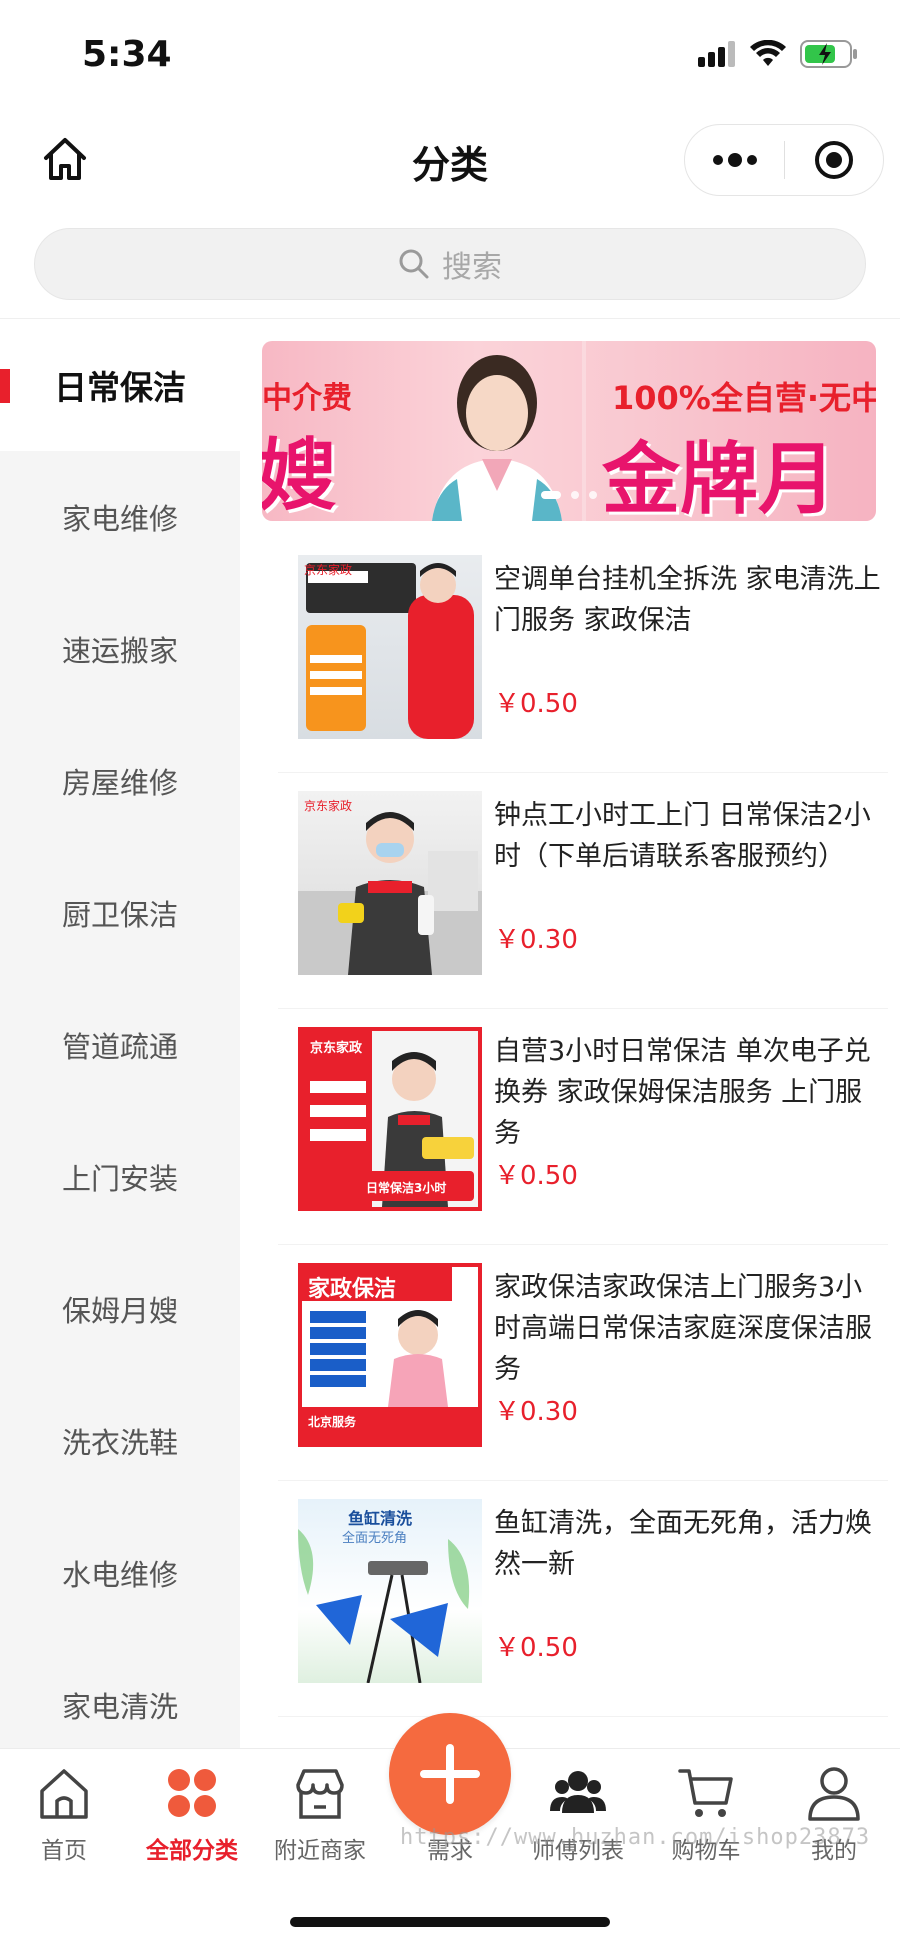 The width and height of the screenshot is (900, 1948). What do you see at coordinates (320, 1794) in the screenshot?
I see `store-icon` at bounding box center [320, 1794].